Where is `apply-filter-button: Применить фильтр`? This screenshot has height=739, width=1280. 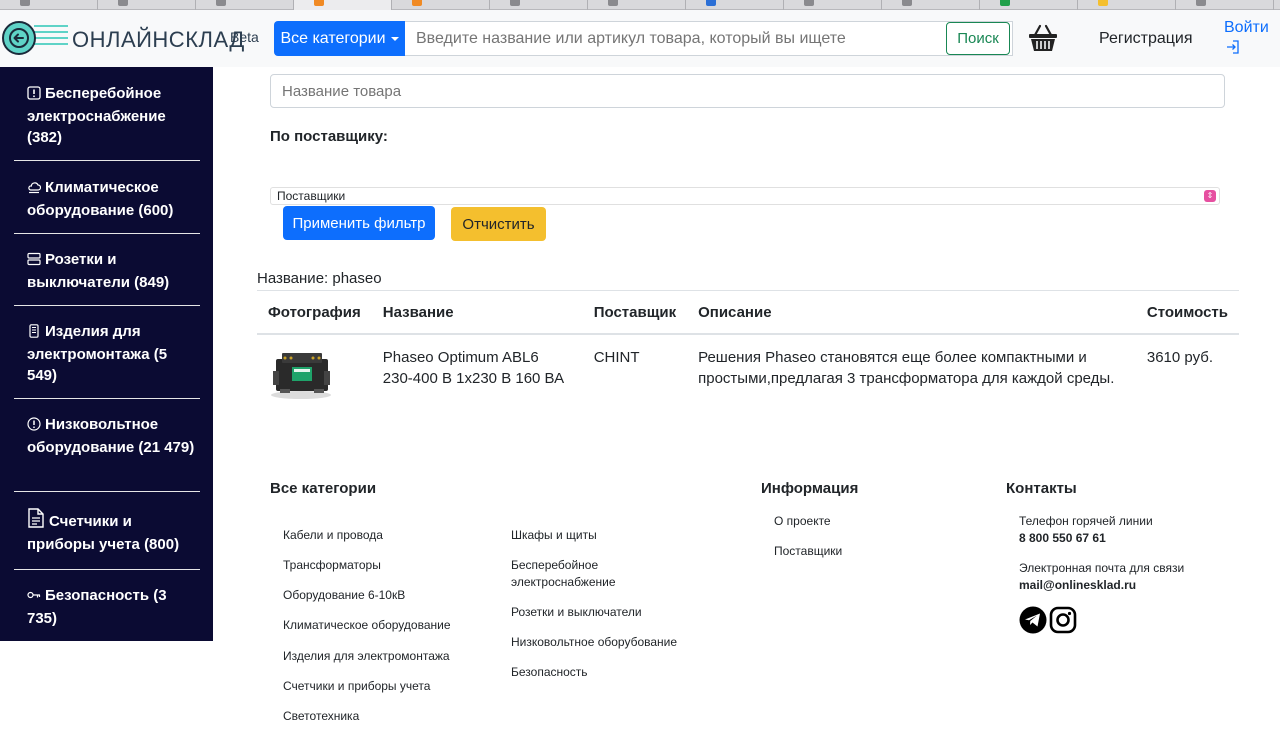 apply-filter-button: Применить фильтр is located at coordinates (359, 223).